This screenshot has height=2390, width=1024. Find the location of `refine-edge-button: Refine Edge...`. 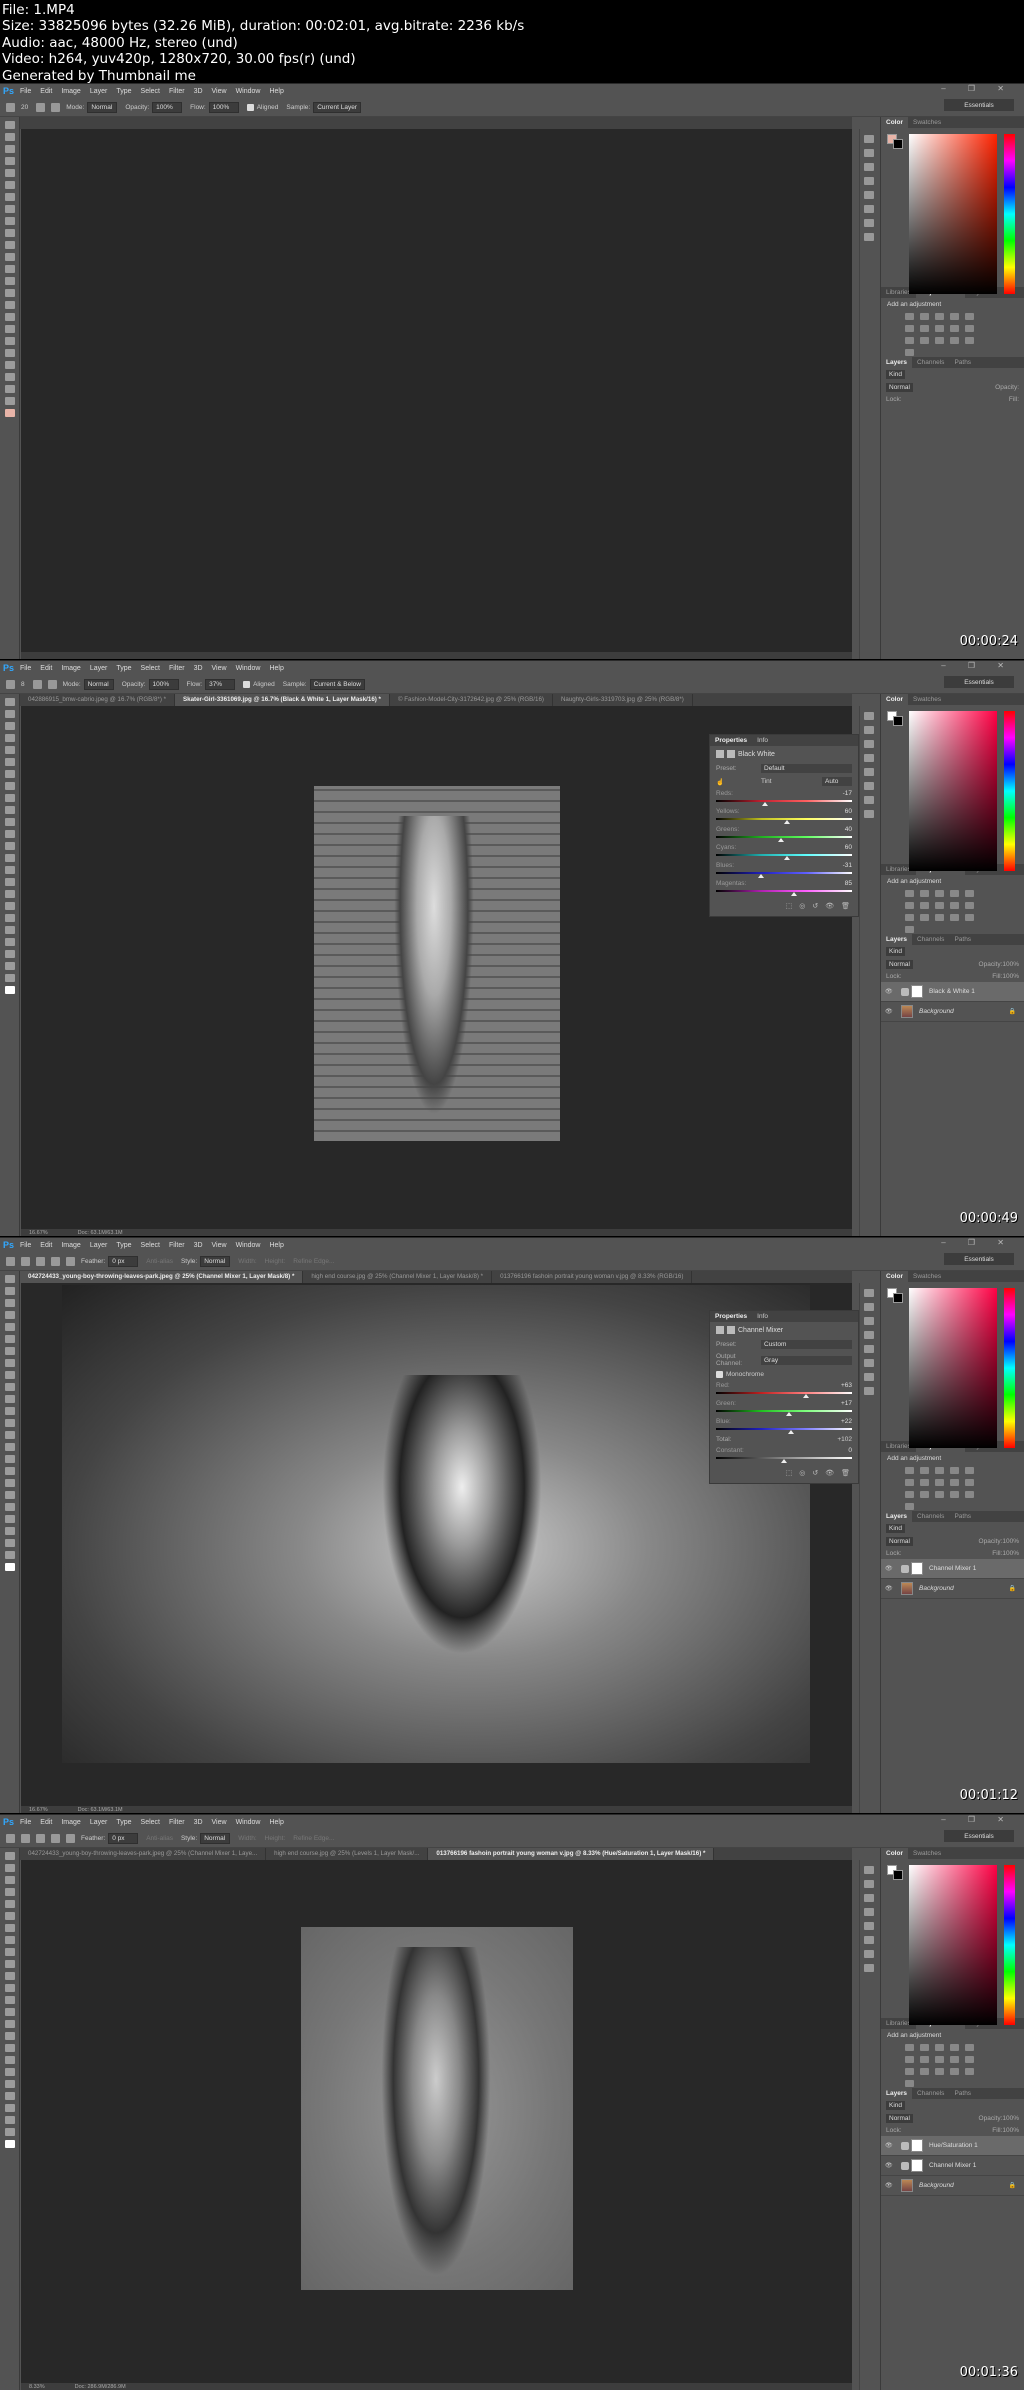

refine-edge-button: Refine Edge... is located at coordinates (313, 1838).